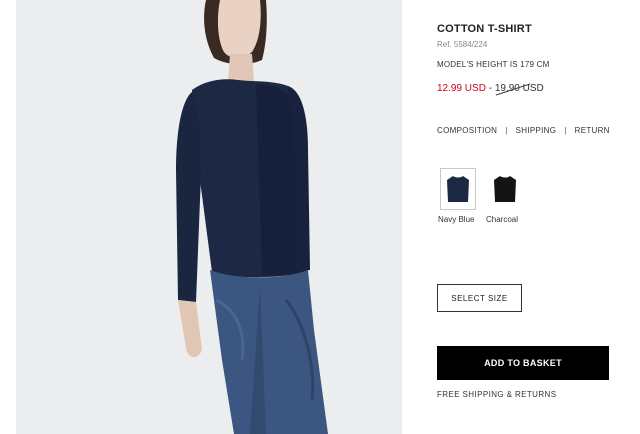 This screenshot has width=640, height=434. Describe the element at coordinates (479, 298) in the screenshot. I see `select-size-button: SELECT SIZE` at that location.